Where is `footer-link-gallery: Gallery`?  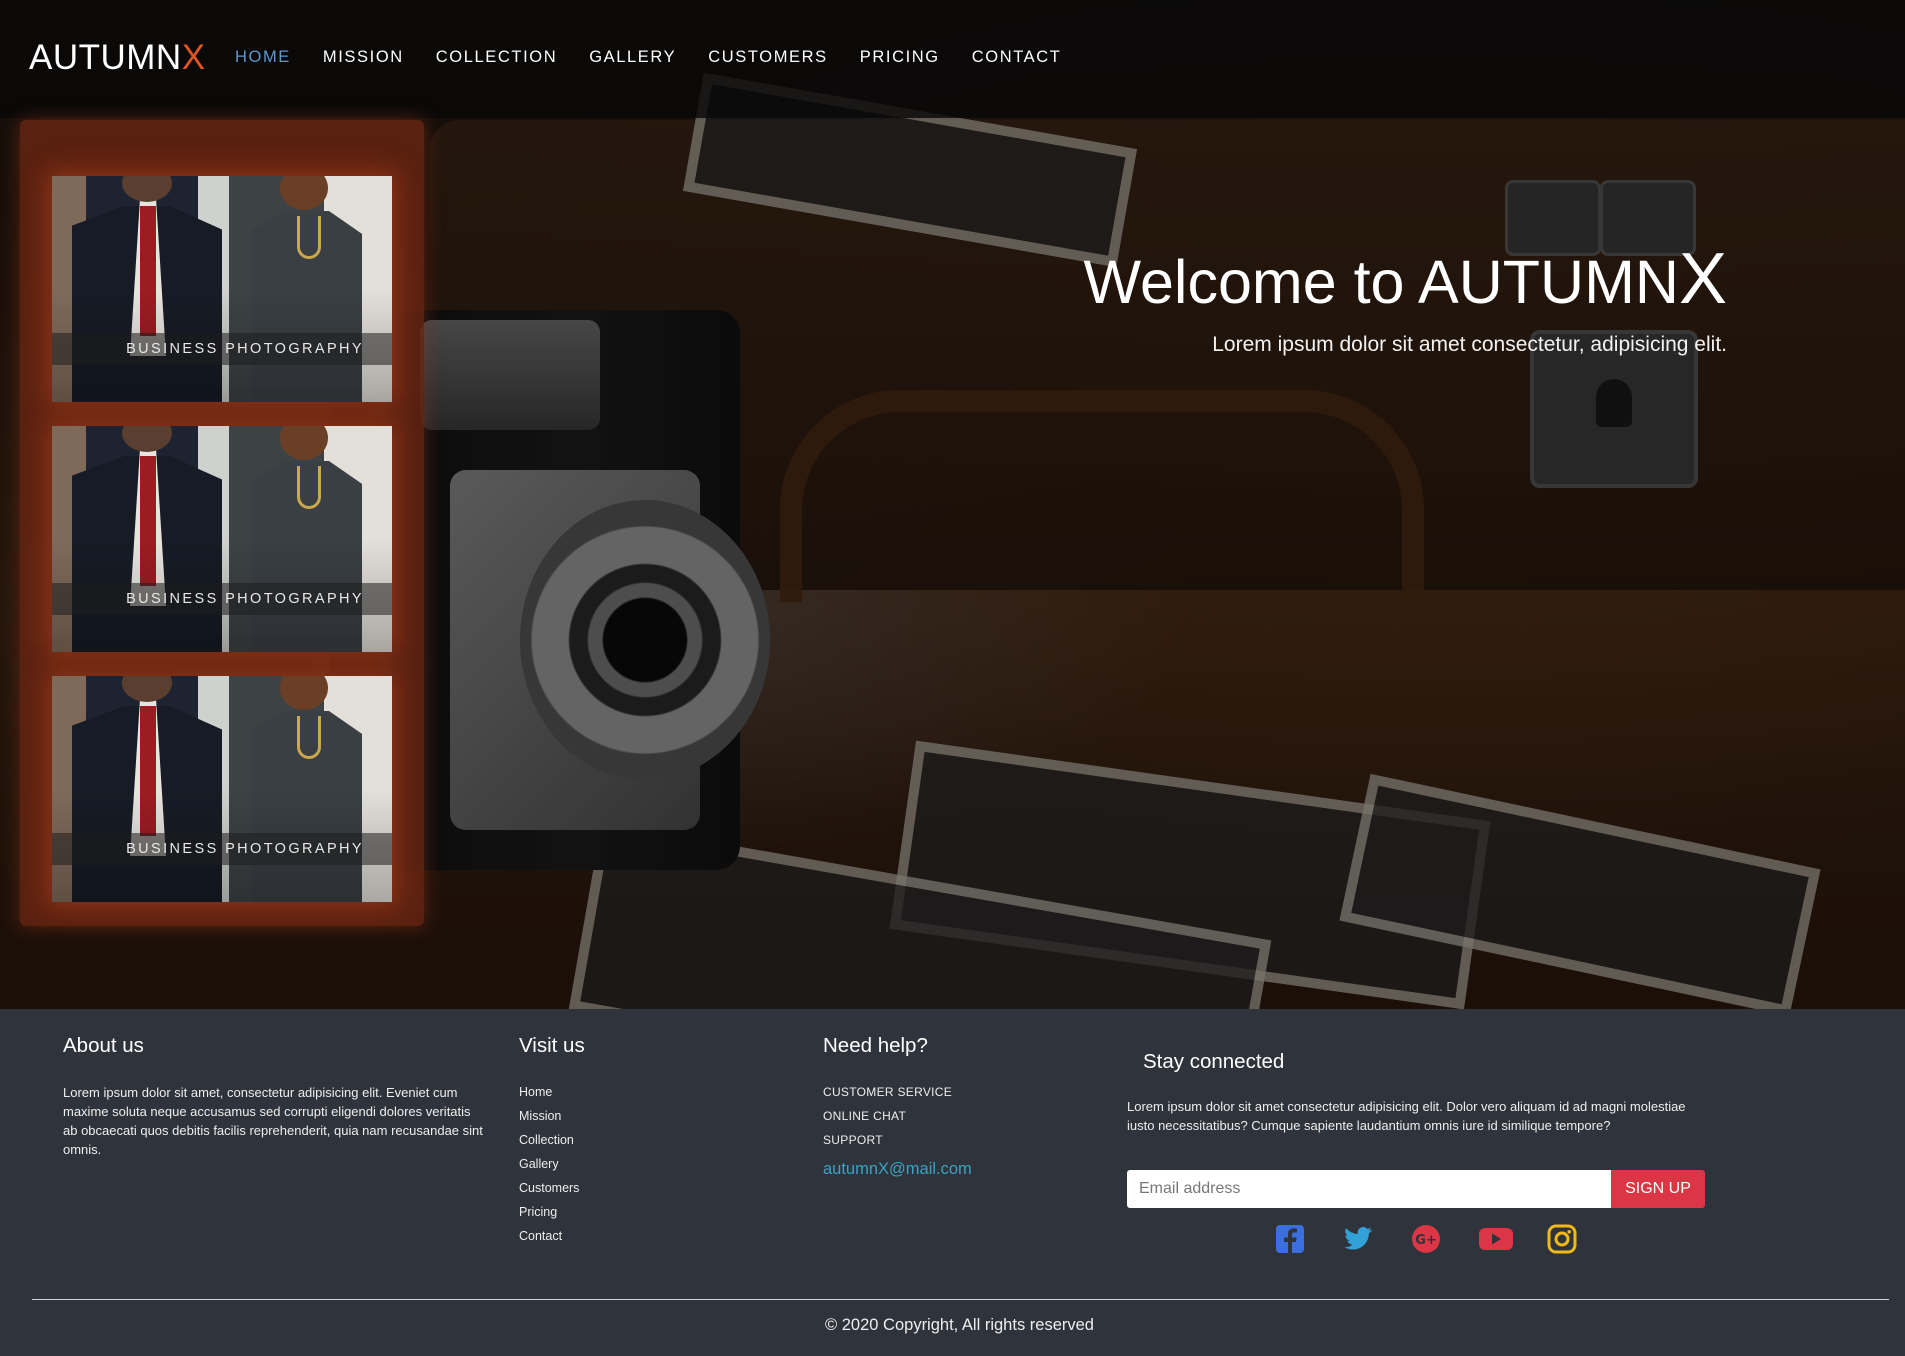
footer-link-gallery: Gallery is located at coordinates (552, 1164).